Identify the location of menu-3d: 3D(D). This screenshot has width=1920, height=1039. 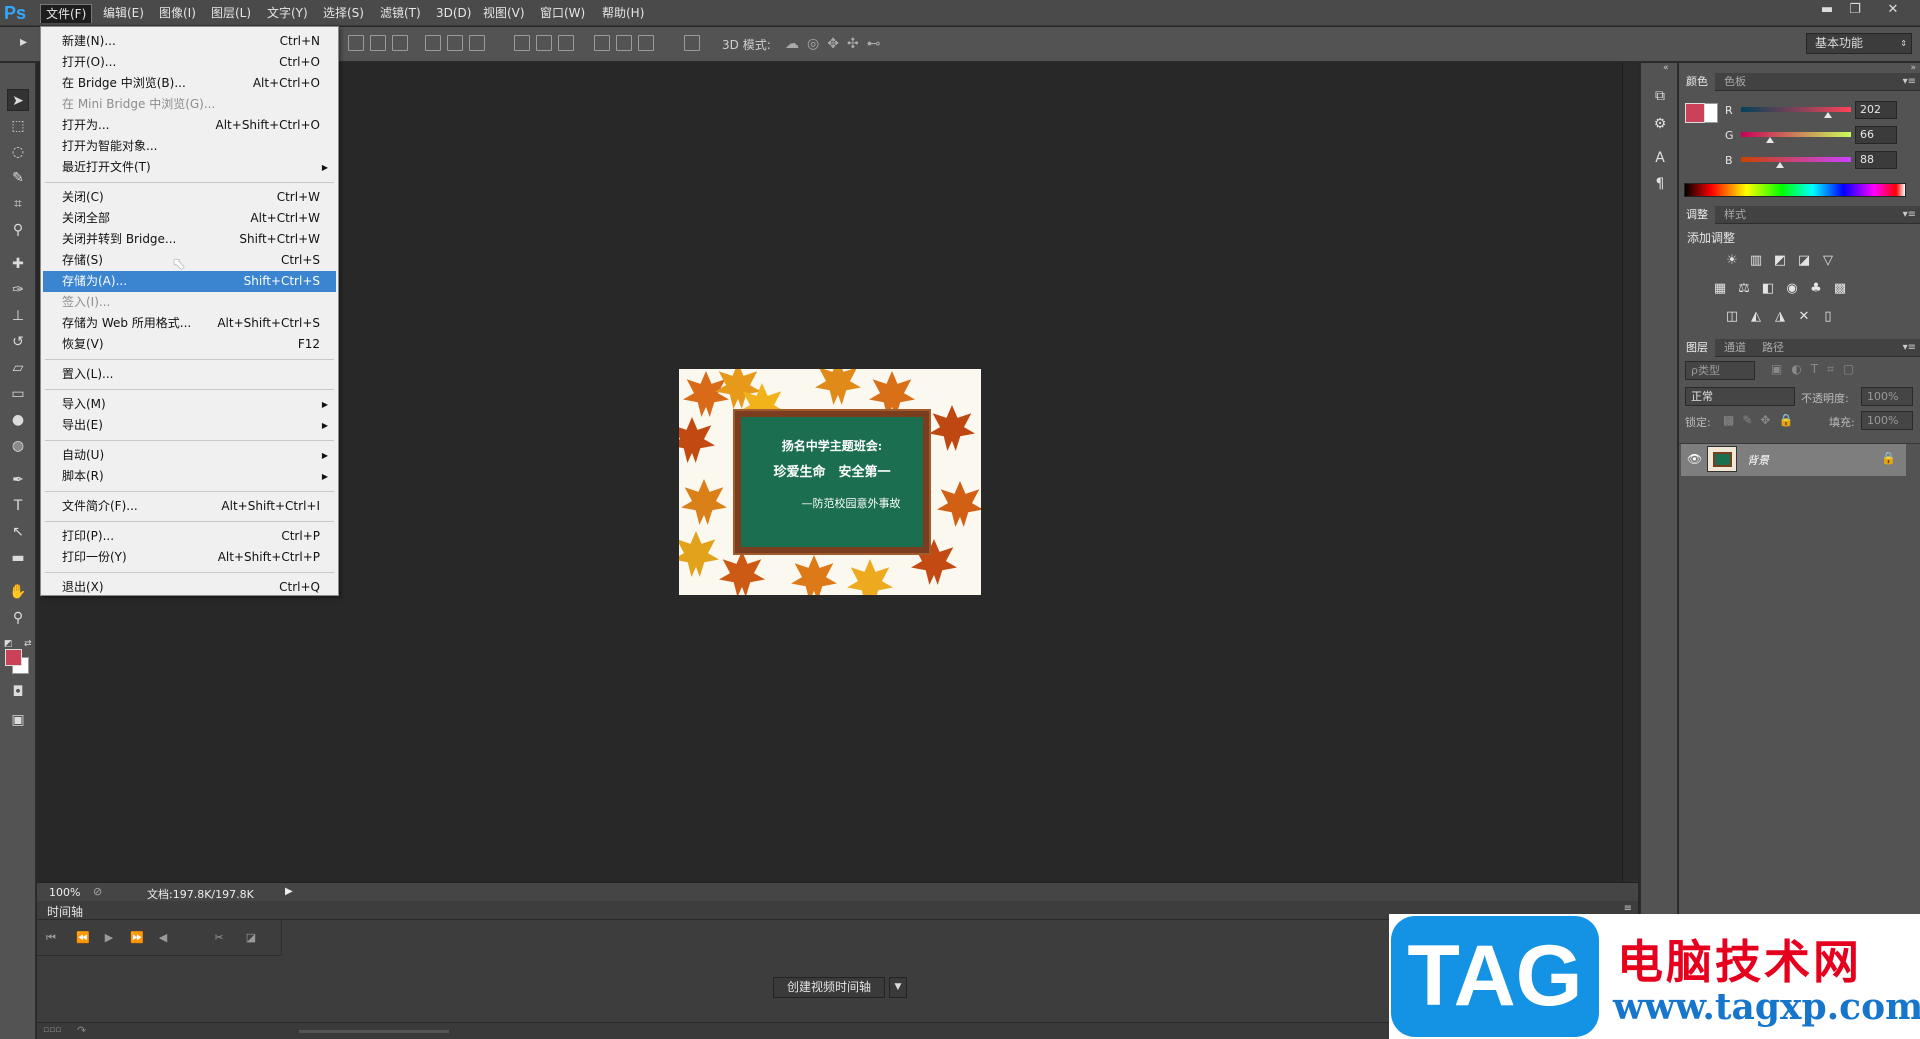
(453, 13).